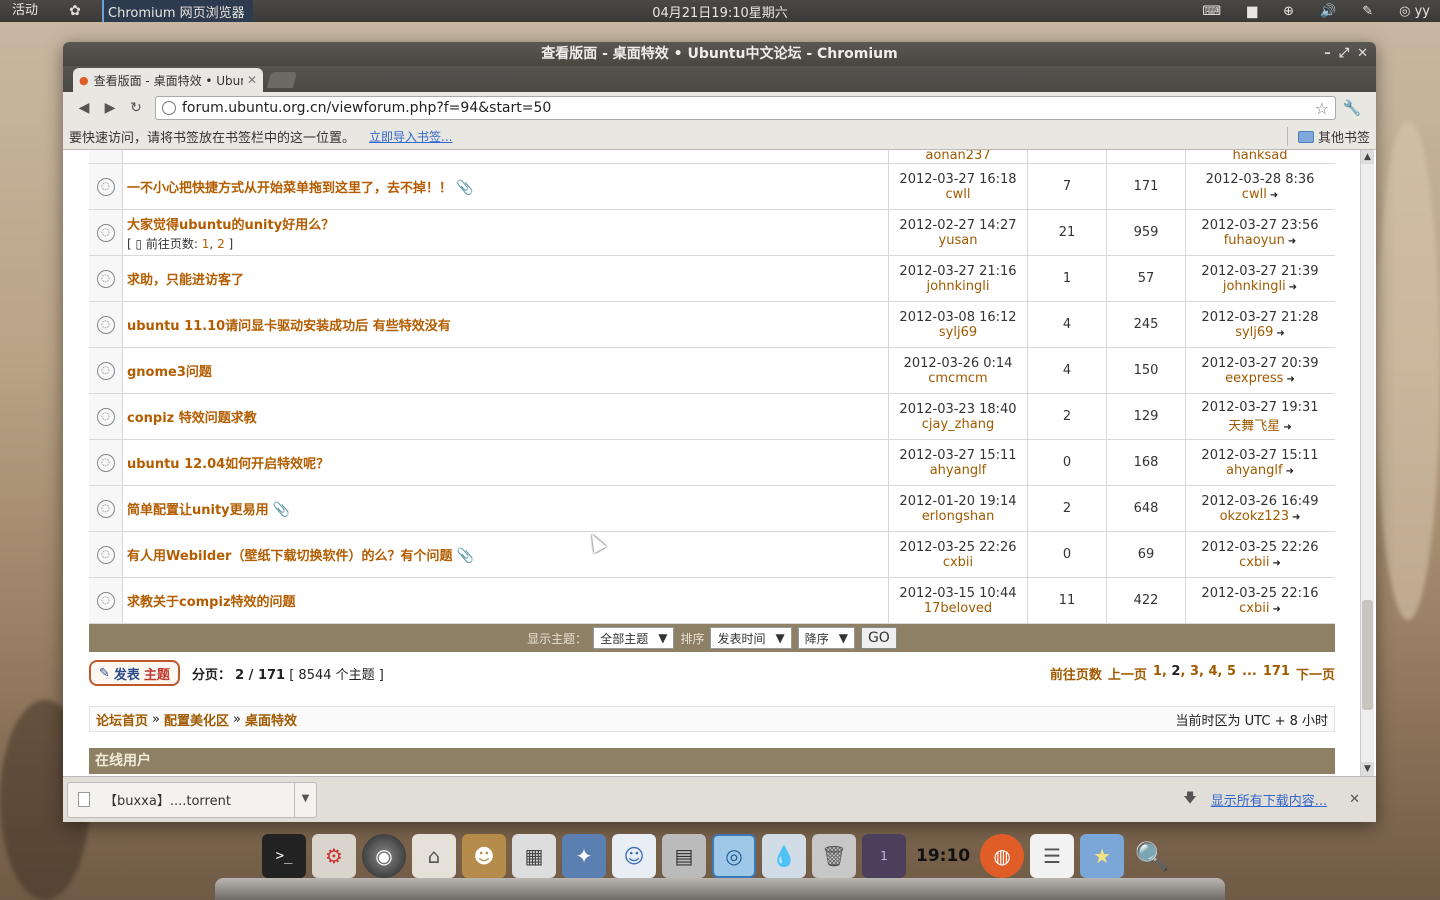  I want to click on chromium-icon: ◎, so click(734, 856).